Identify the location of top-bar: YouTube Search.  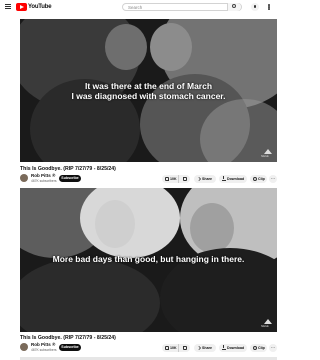
(145, 7).